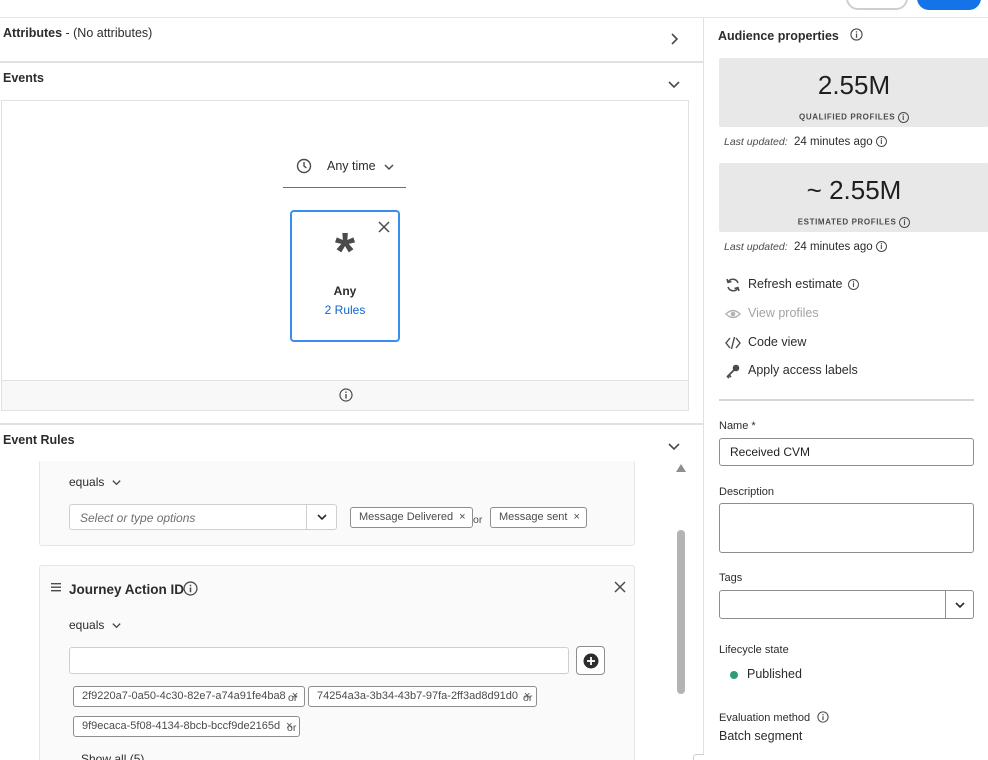 Image resolution: width=988 pixels, height=760 pixels. What do you see at coordinates (854, 85) in the screenshot?
I see `qualified-profiles-value: 2.55M` at bounding box center [854, 85].